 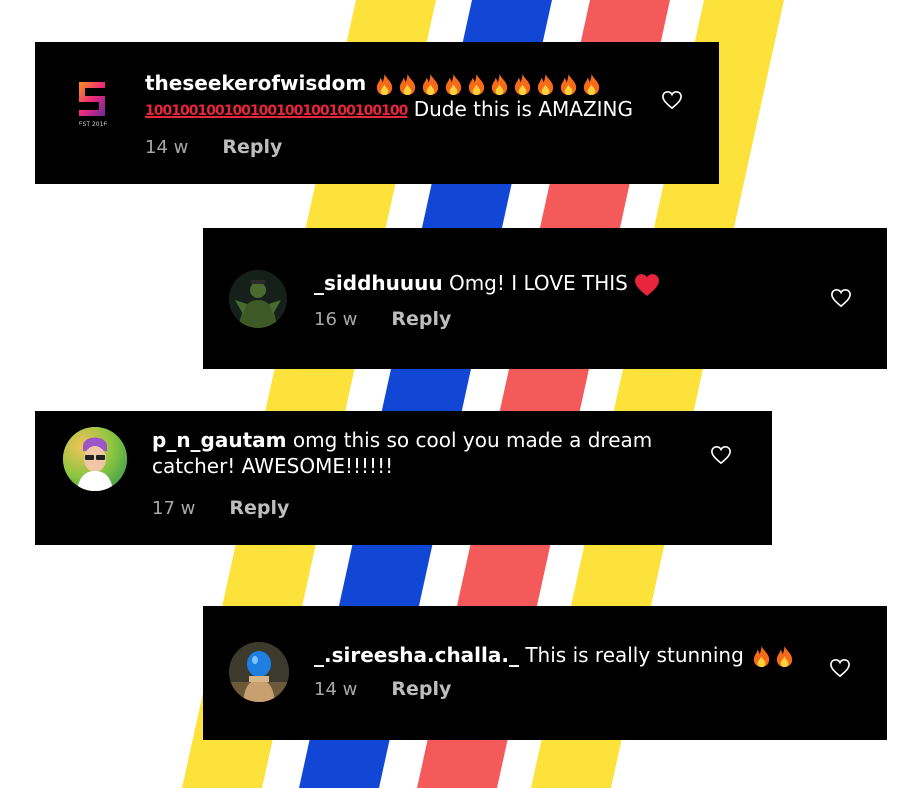 I want to click on comment-username: p_n_gautam, so click(x=219, y=440).